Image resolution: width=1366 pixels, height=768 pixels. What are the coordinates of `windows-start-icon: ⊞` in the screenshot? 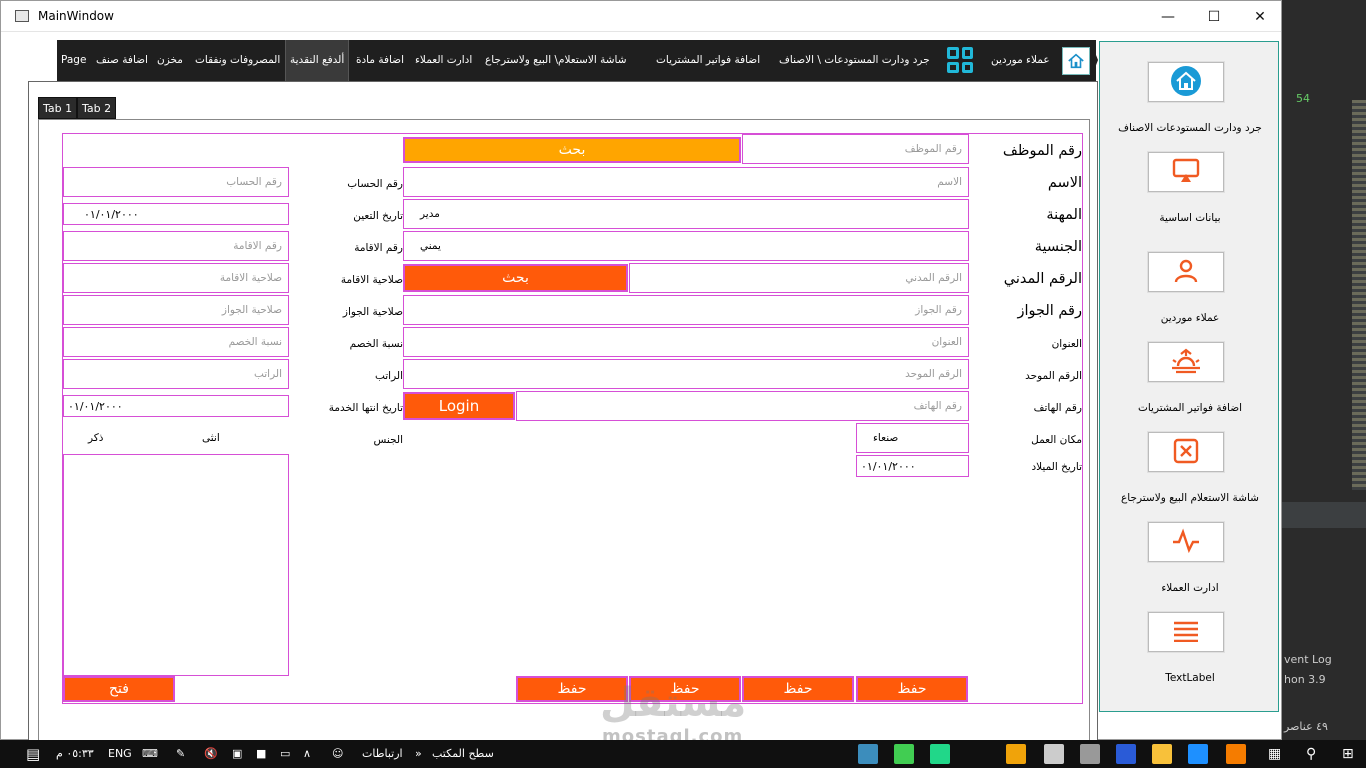 It's located at (1348, 754).